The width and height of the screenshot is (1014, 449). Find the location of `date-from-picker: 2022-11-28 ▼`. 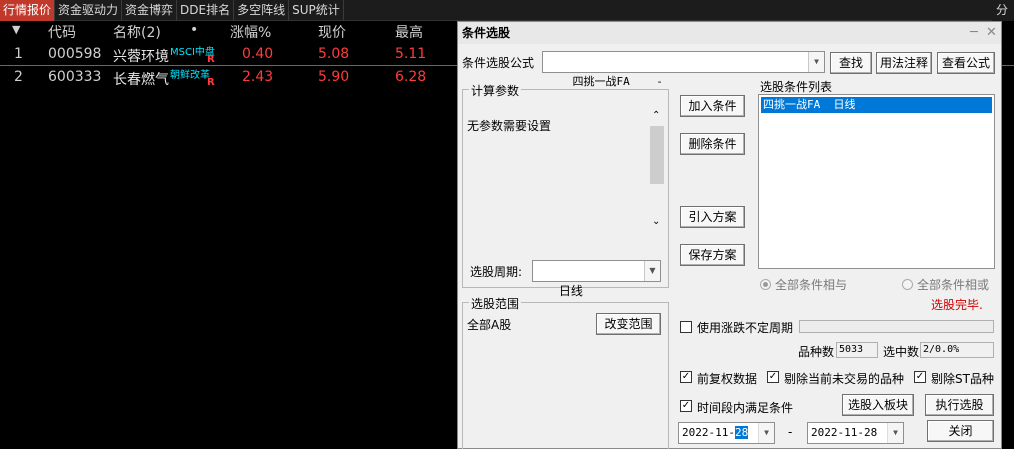

date-from-picker: 2022-11-28 ▼ is located at coordinates (726, 433).